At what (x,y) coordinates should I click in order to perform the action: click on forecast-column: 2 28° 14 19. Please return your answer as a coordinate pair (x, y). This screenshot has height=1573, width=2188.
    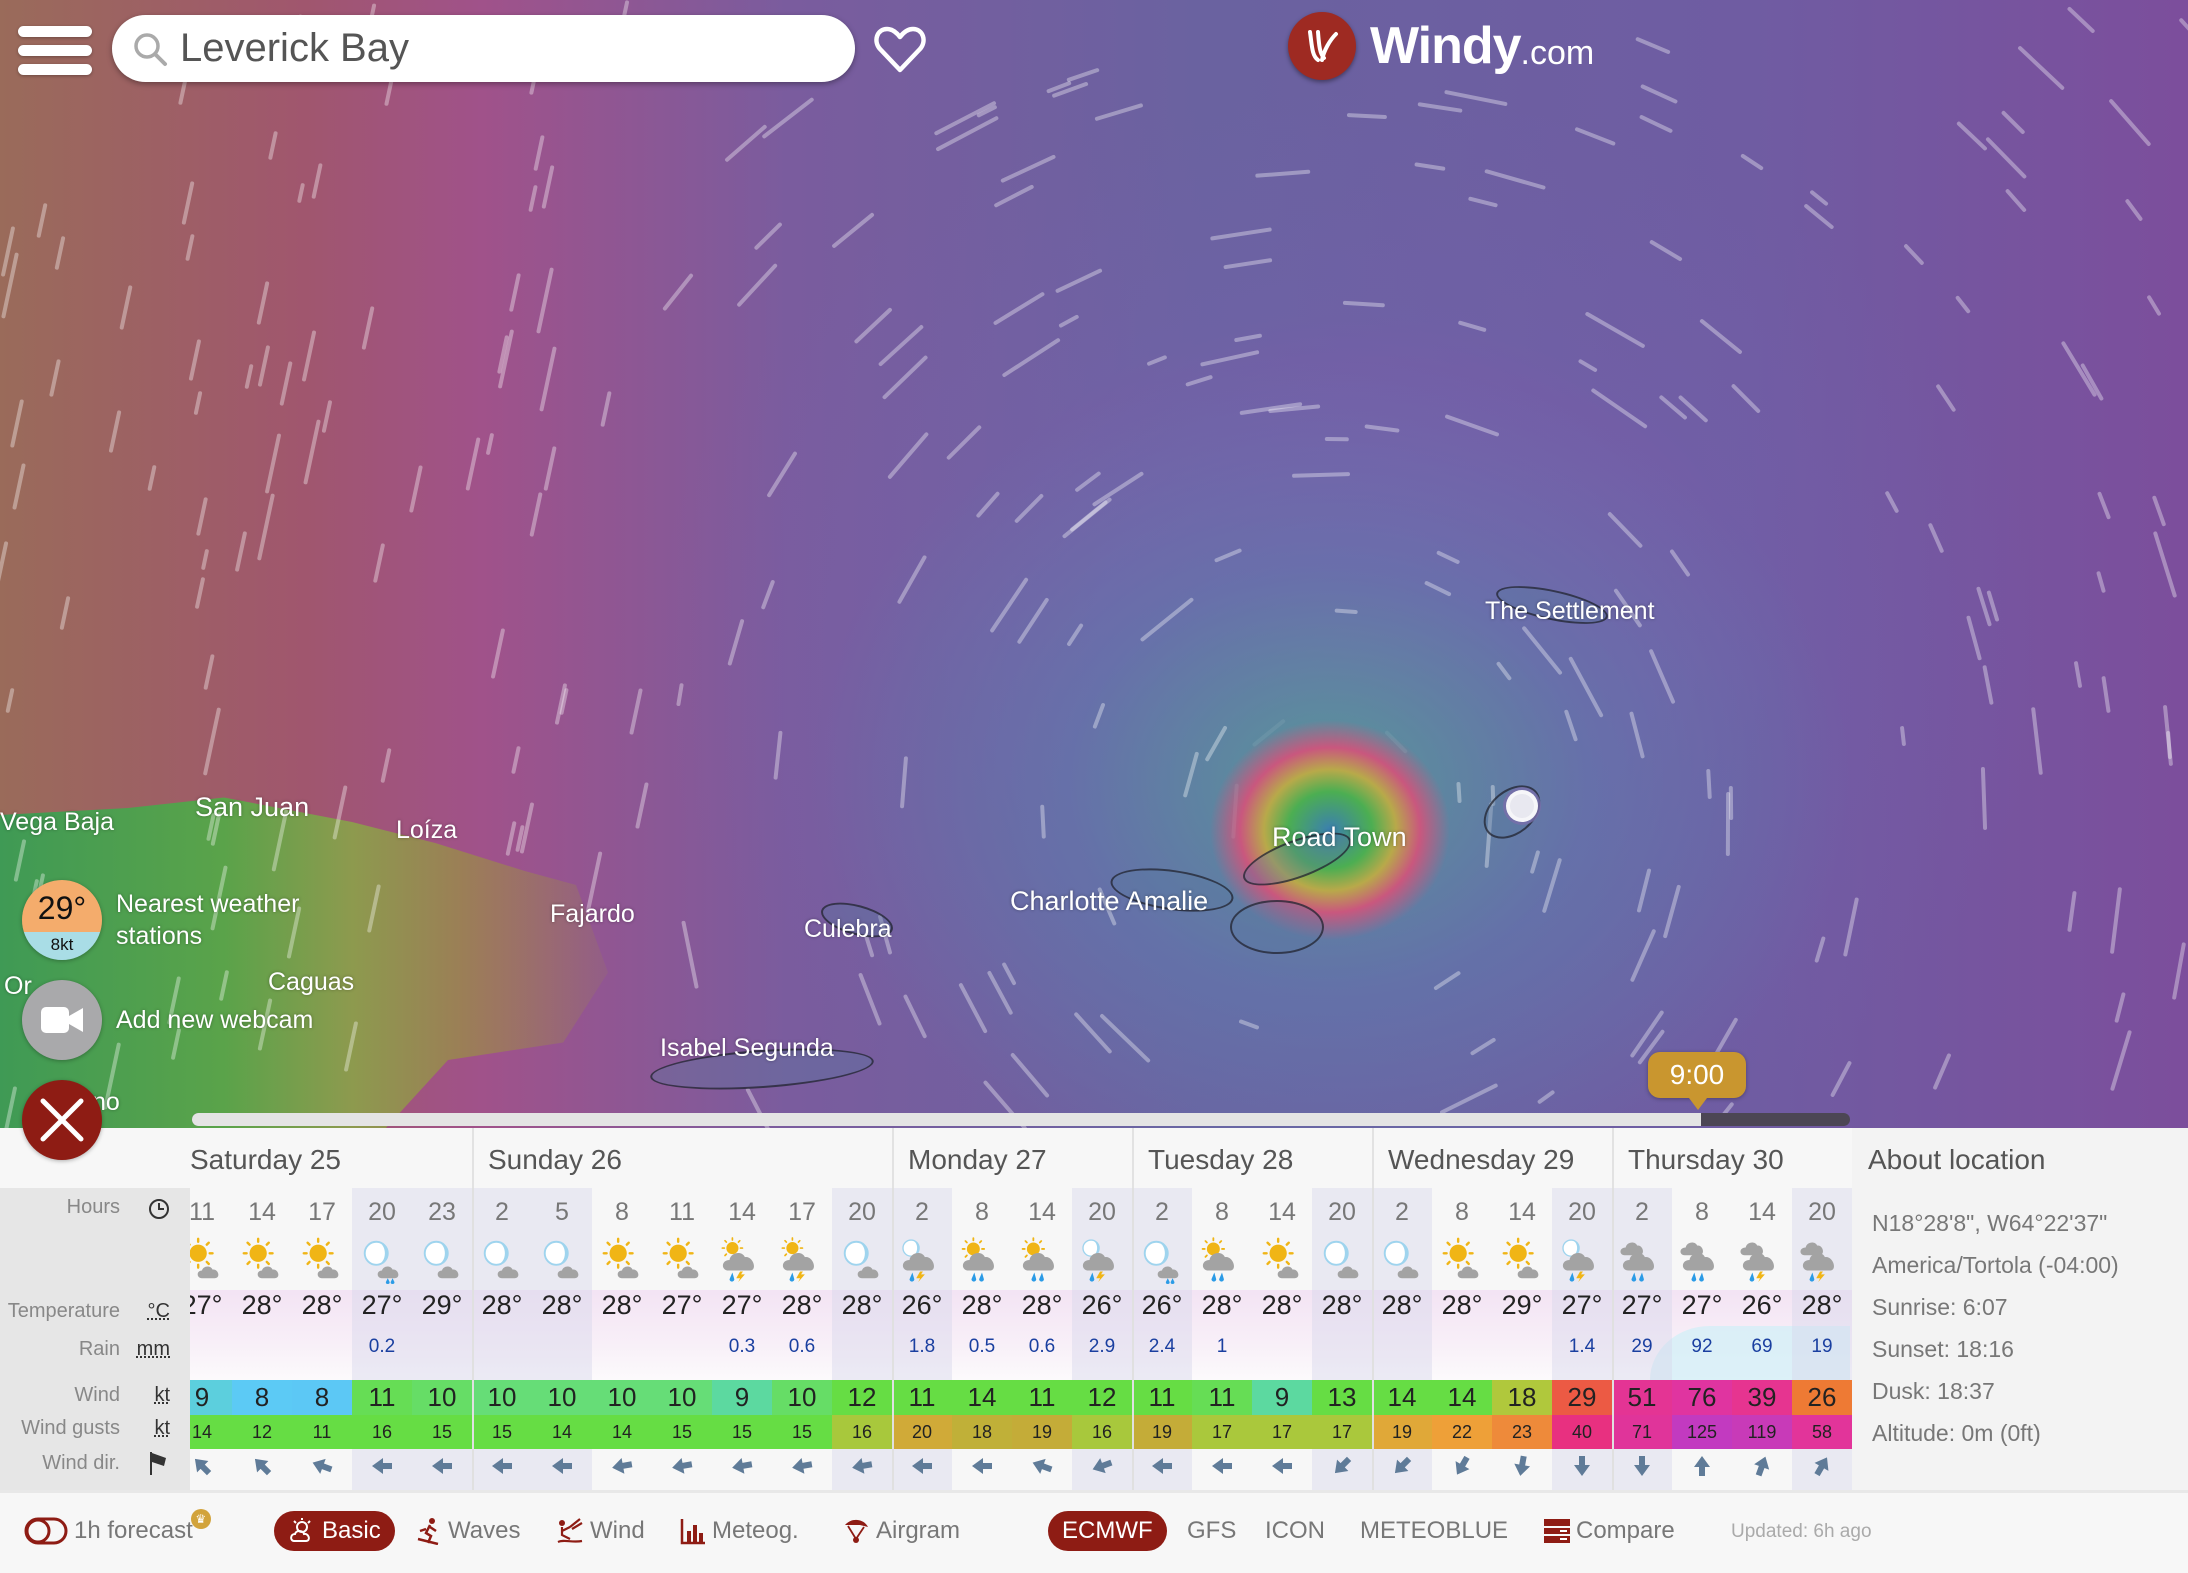
    Looking at the image, I should click on (1402, 1339).